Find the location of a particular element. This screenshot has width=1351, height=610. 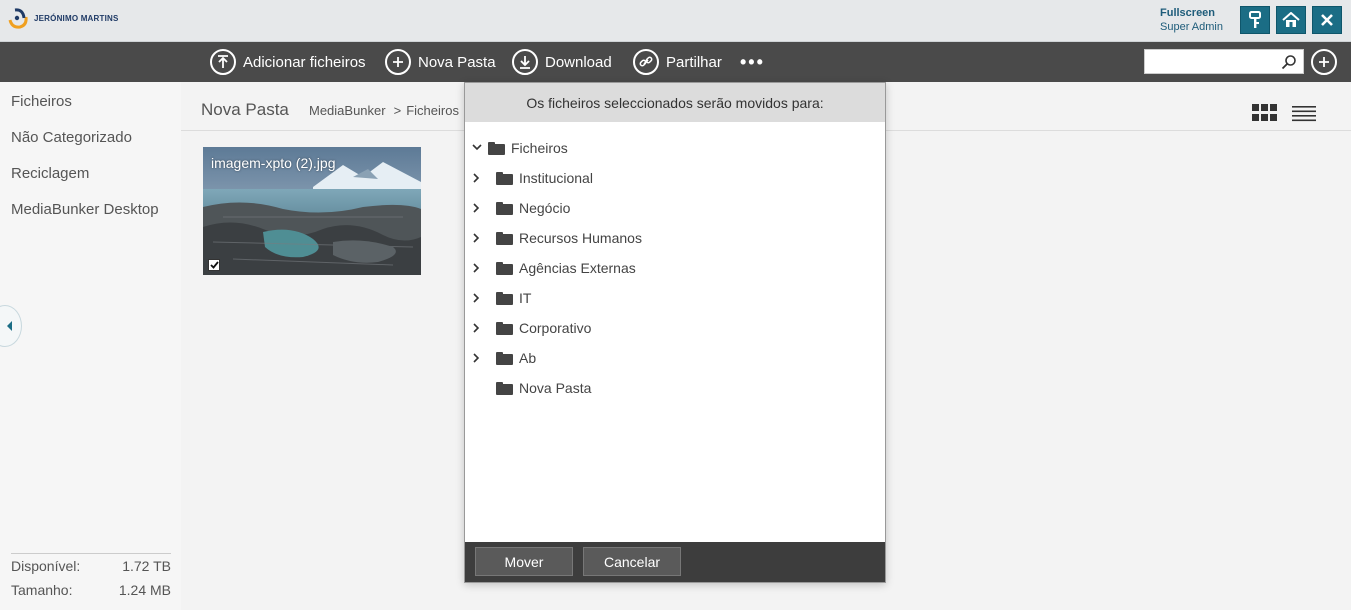

tree-node-label: IT is located at coordinates (525, 298).